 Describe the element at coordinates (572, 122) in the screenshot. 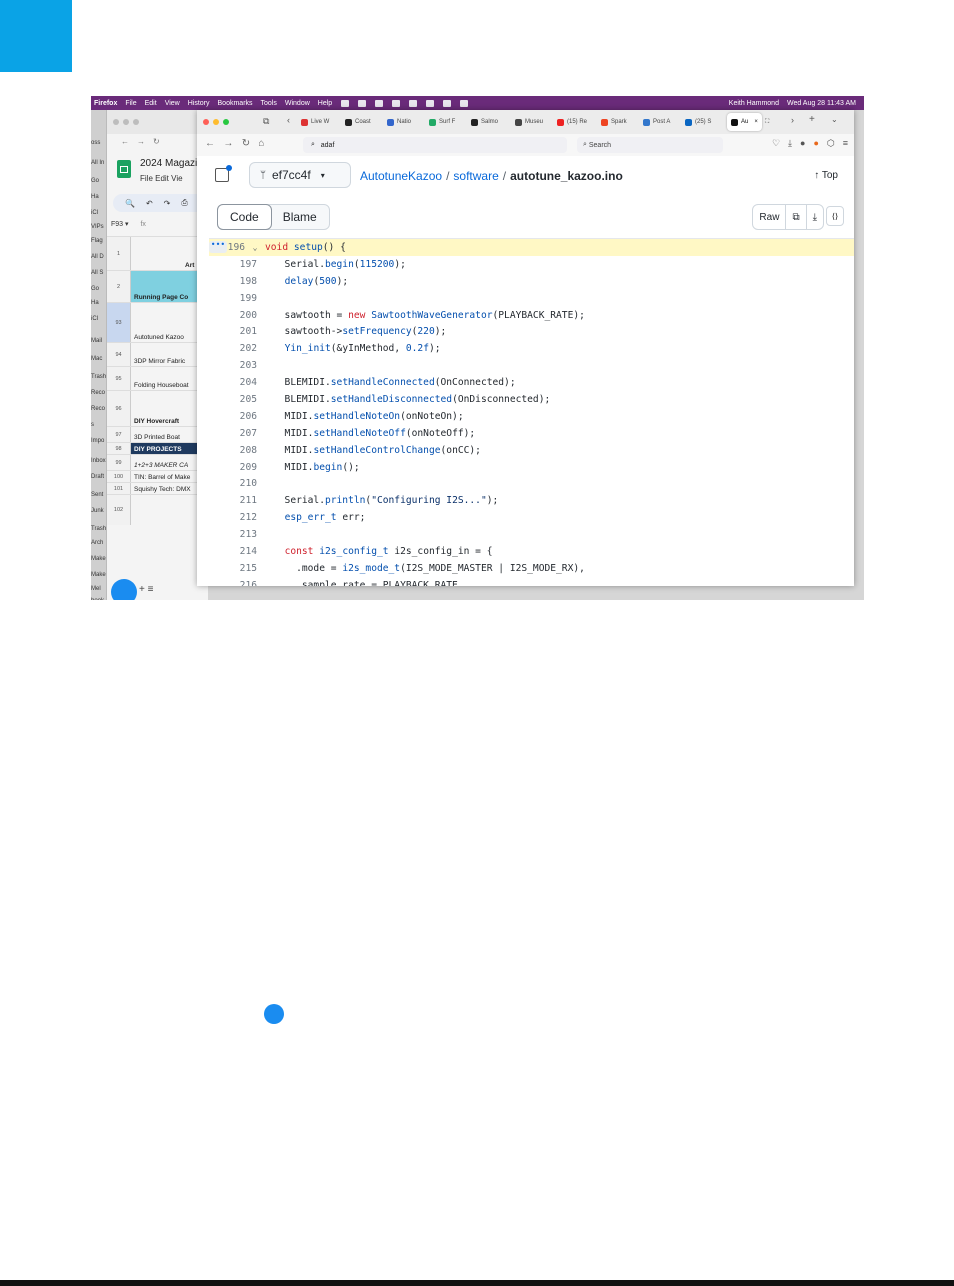

I see `browser-tab: (15) Re` at that location.